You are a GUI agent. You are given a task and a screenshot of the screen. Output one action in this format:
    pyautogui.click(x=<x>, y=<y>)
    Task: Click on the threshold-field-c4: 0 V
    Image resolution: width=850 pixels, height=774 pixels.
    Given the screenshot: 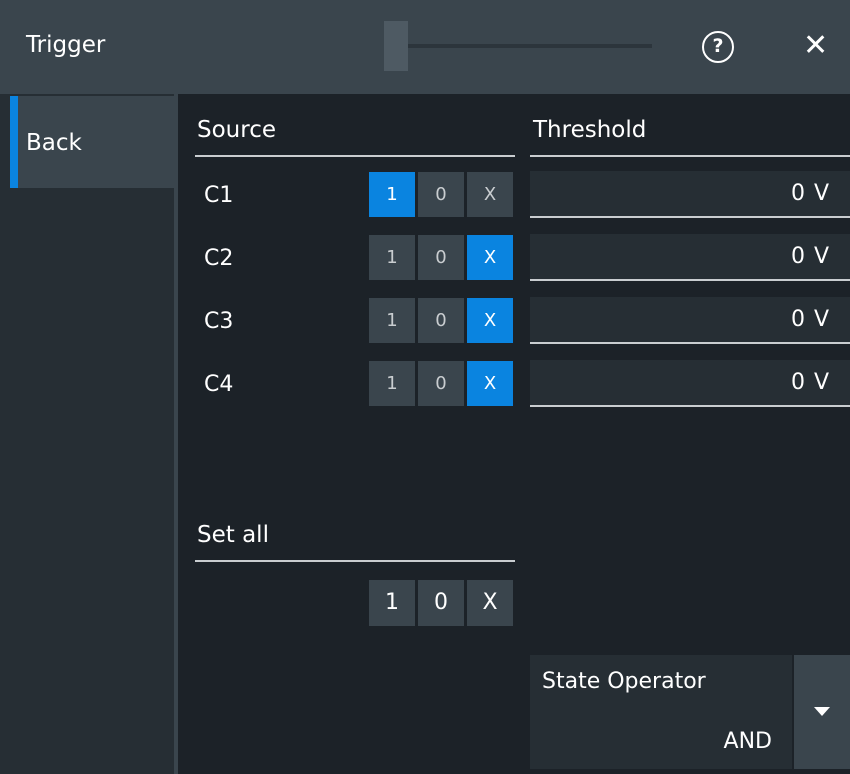 What is the action you would take?
    pyautogui.click(x=690, y=383)
    